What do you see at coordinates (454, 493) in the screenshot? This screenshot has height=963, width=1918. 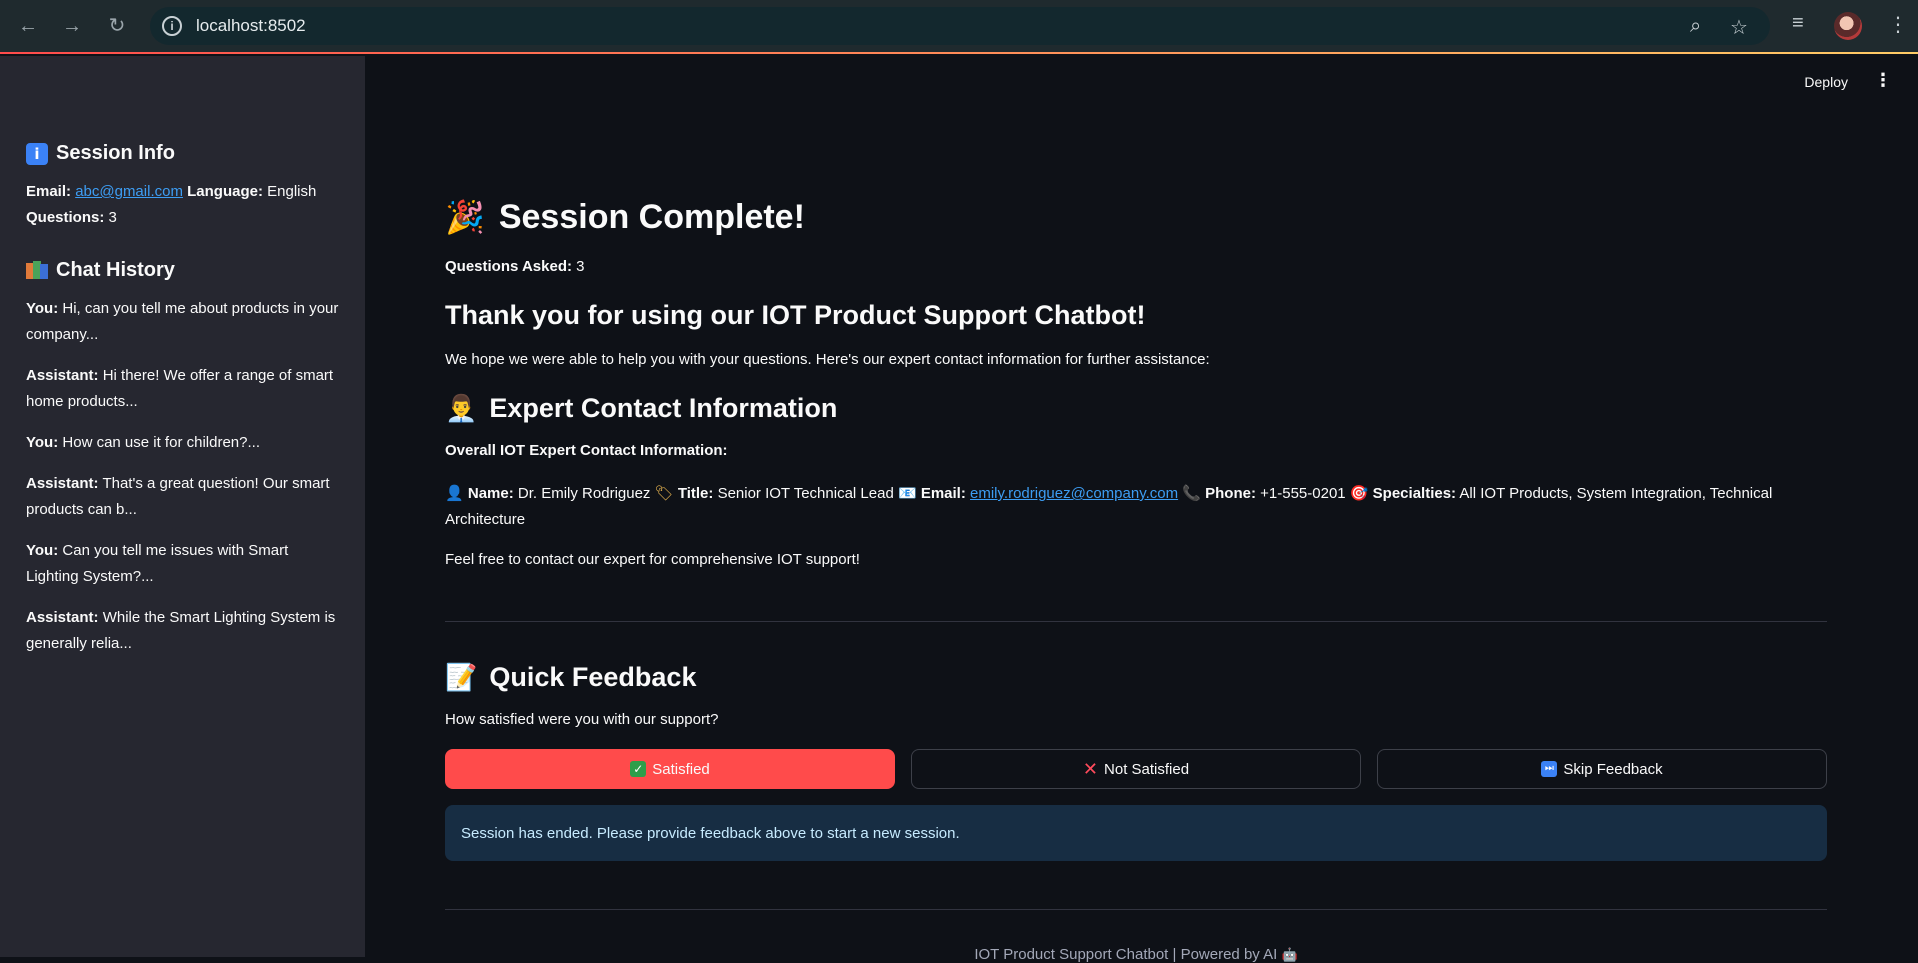 I see `person-icon: 👤` at bounding box center [454, 493].